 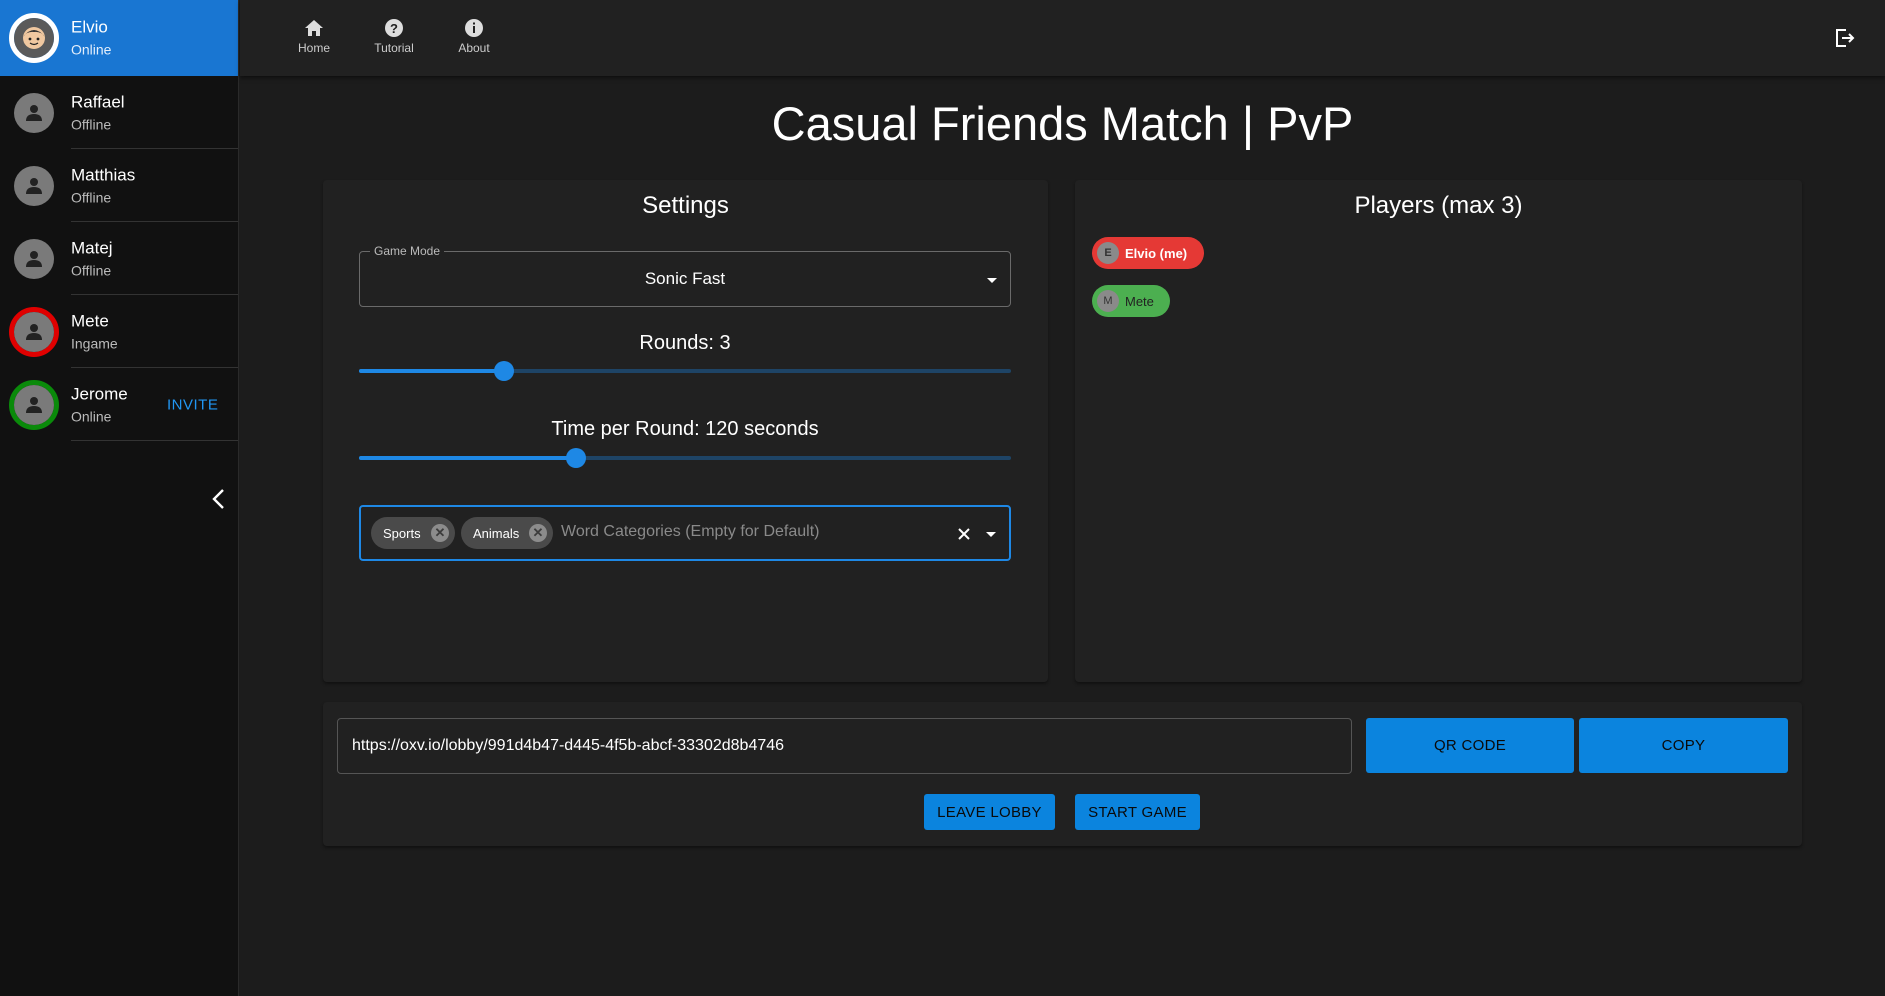 What do you see at coordinates (685, 205) in the screenshot?
I see `settings-title: Settings` at bounding box center [685, 205].